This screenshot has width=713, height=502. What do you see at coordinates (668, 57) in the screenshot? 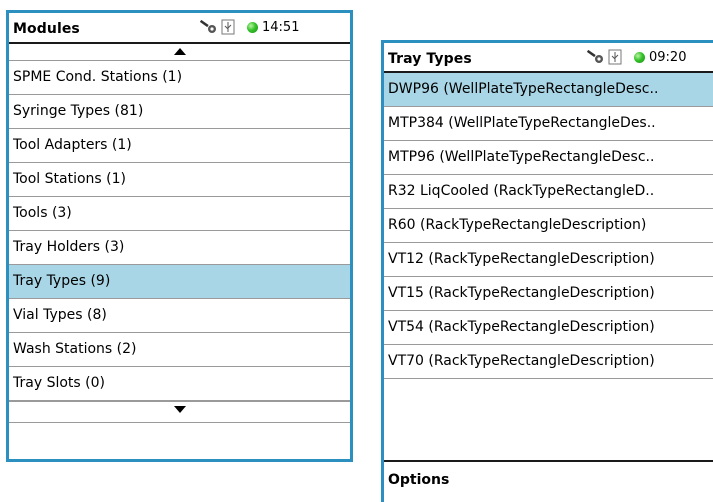
I see `clock: 09:20` at bounding box center [668, 57].